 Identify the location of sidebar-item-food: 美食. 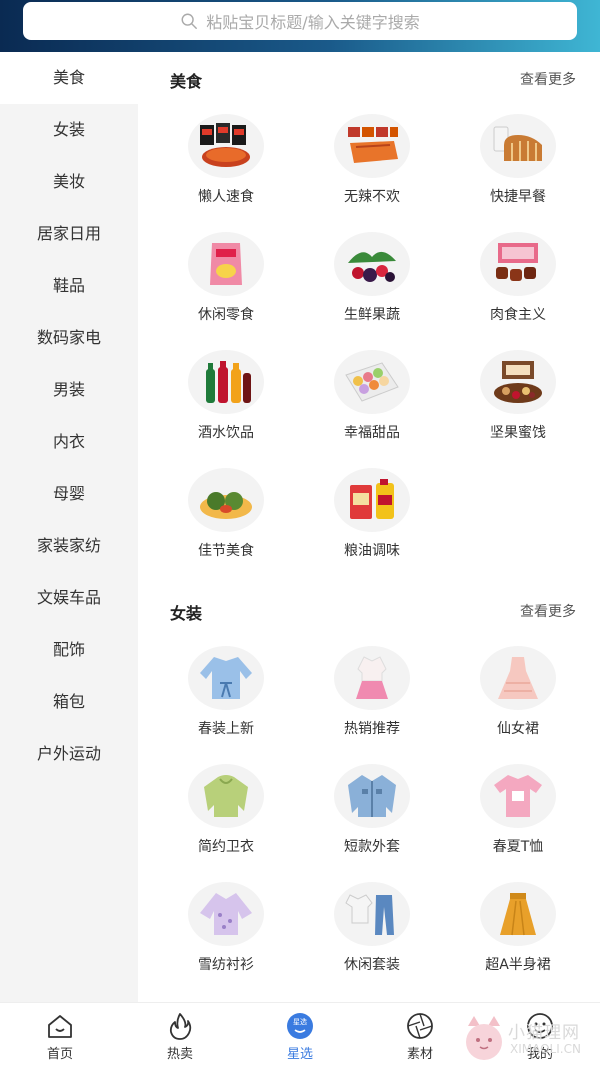
(69, 78).